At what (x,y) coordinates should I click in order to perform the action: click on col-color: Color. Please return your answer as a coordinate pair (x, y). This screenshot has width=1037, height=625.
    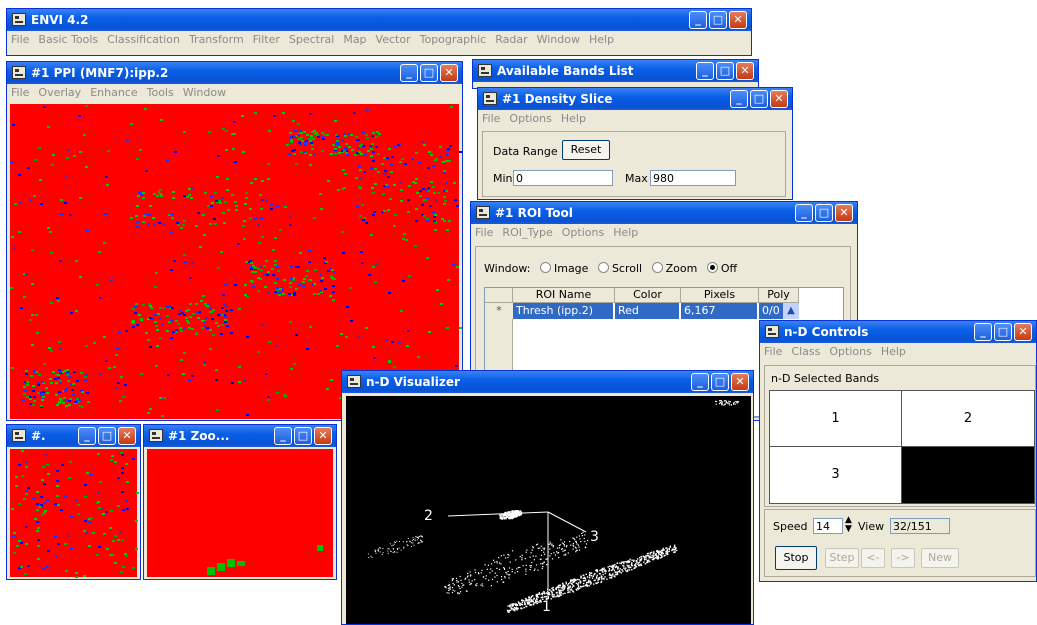
    Looking at the image, I should click on (648, 295).